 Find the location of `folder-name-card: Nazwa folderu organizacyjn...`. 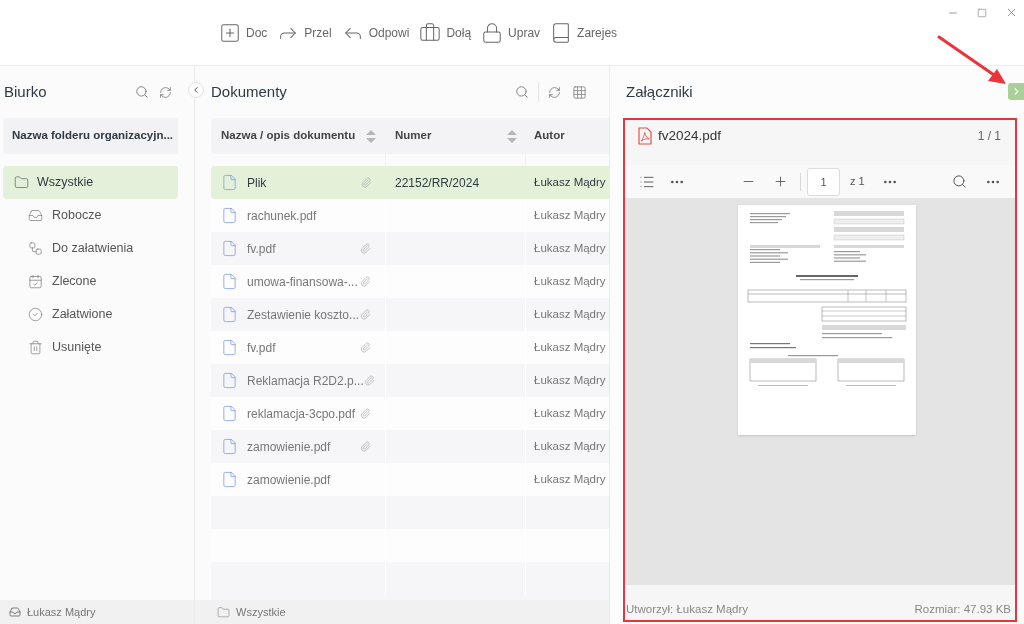

folder-name-card: Nazwa folderu organizacyjn... is located at coordinates (90, 136).